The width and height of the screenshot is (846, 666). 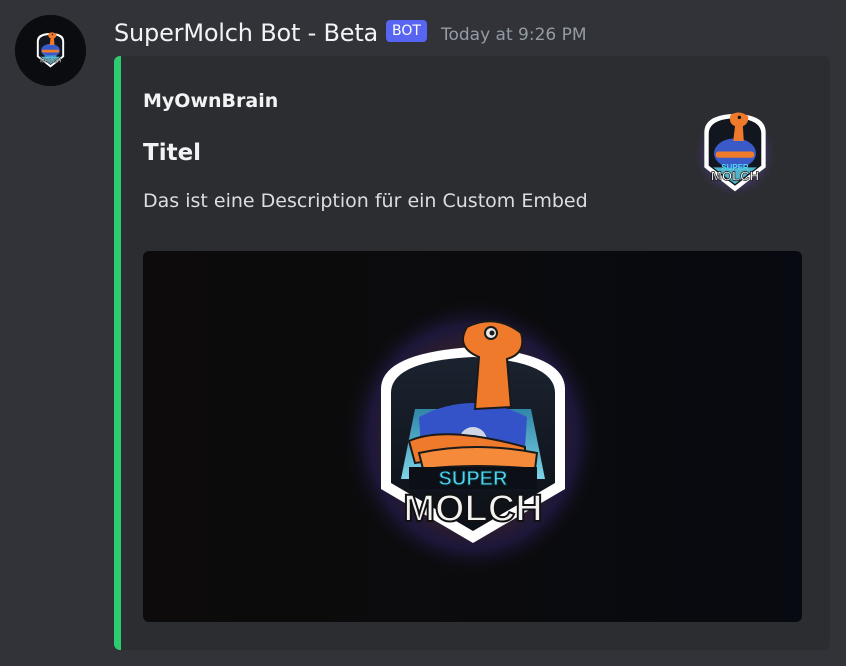 I want to click on supermolch-logo-icon: S SUPER MOLCH, so click(x=473, y=437).